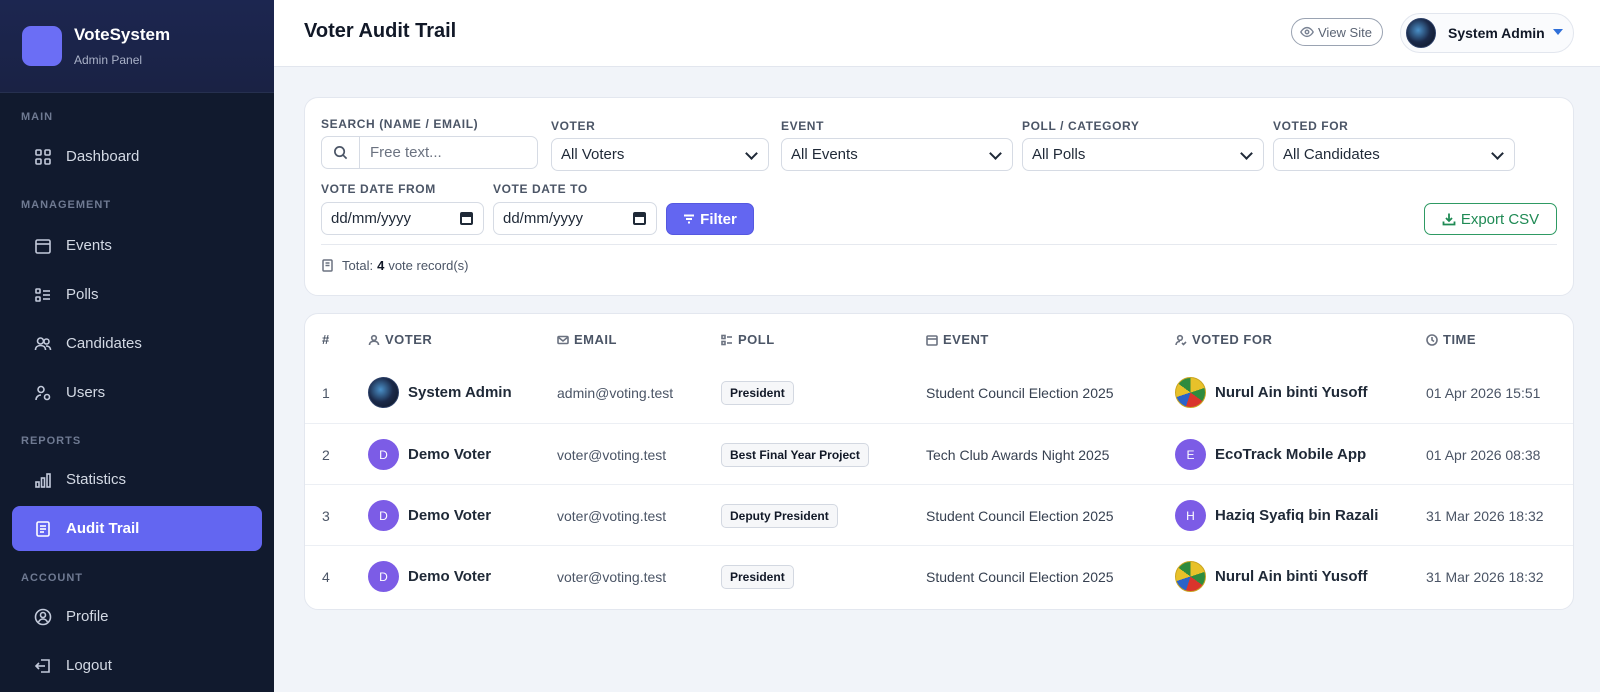 Image resolution: width=1600 pixels, height=692 pixels. I want to click on poll-cell: President, so click(757, 576).